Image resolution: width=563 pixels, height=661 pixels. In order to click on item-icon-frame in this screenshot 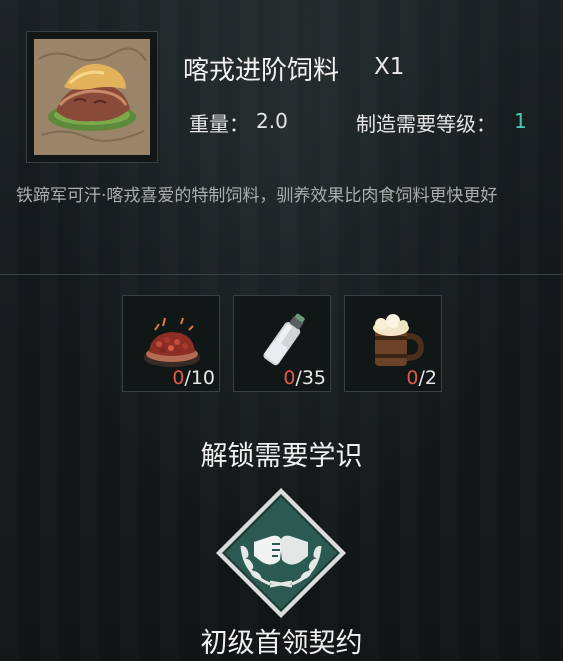, I will do `click(92, 97)`.